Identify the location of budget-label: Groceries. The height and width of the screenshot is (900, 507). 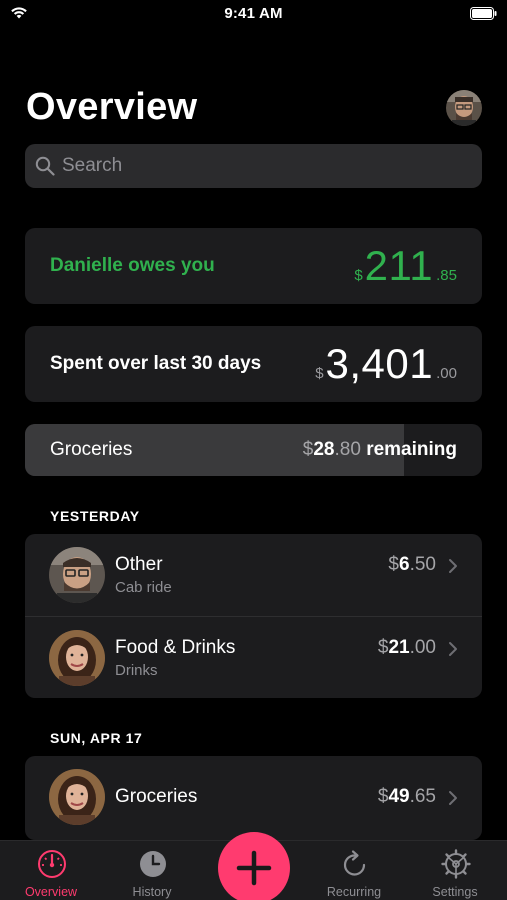
(91, 449).